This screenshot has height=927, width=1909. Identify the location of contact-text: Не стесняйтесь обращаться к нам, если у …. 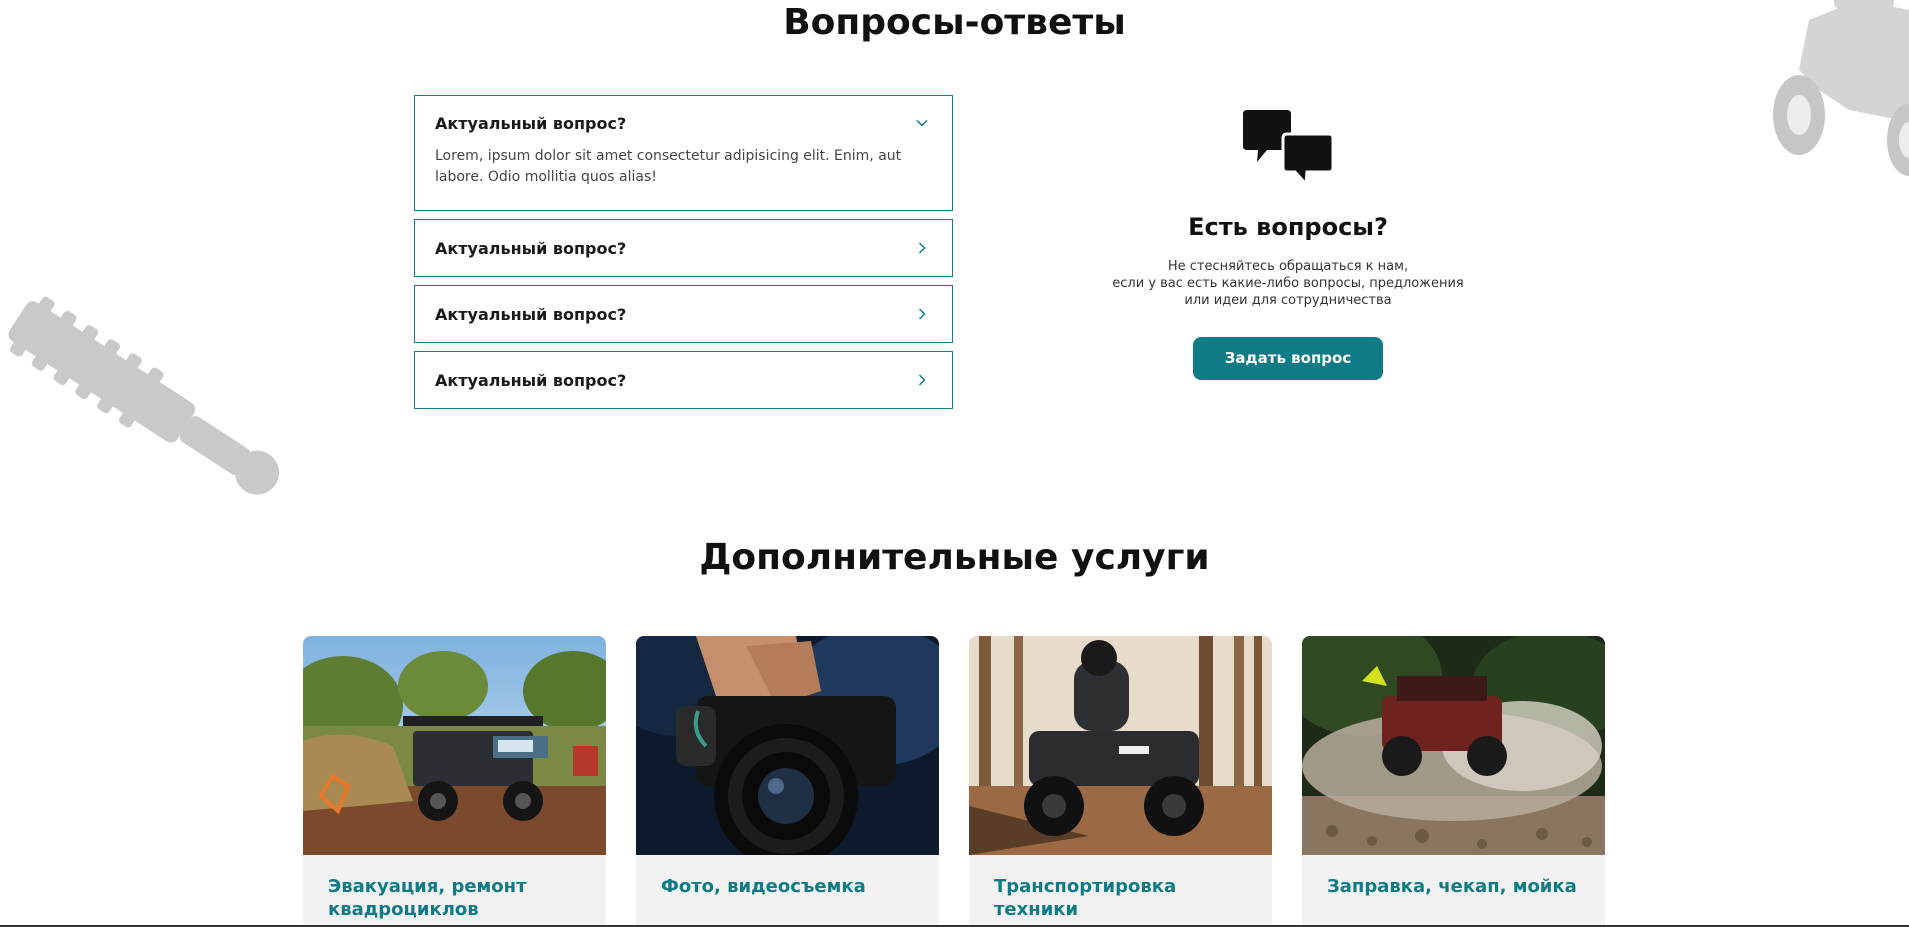
(1288, 283).